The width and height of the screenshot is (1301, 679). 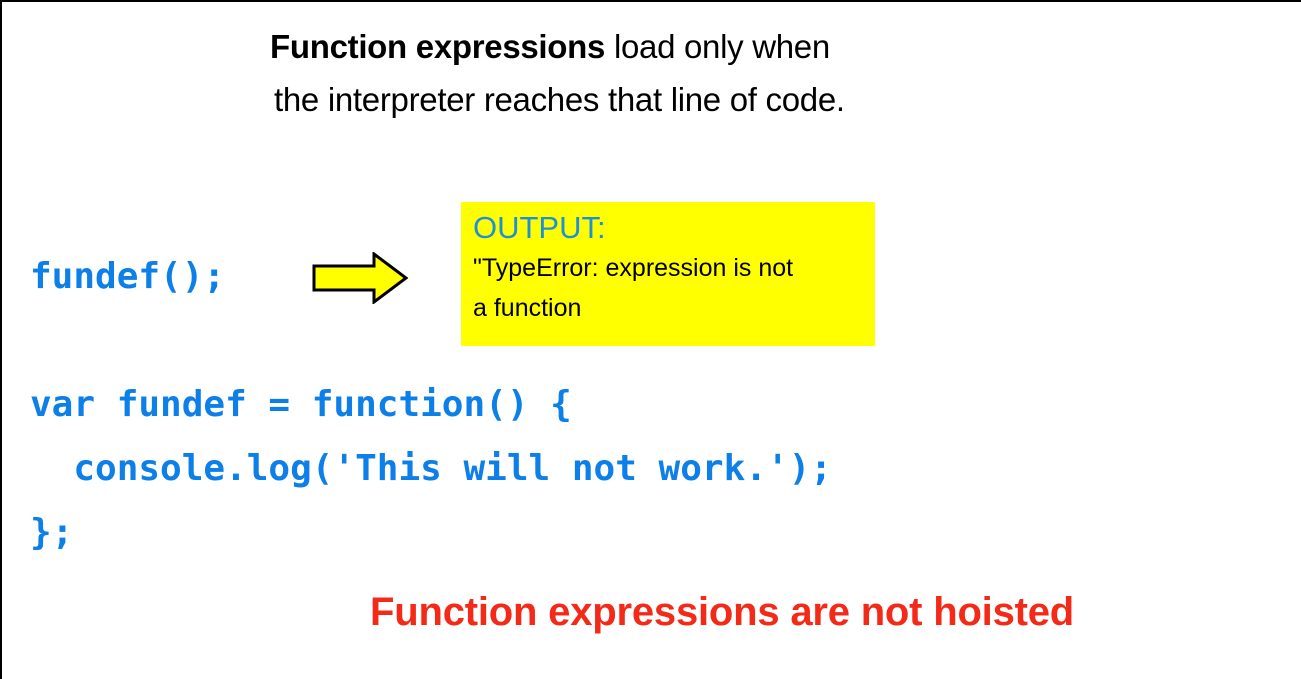 I want to click on right-arrow-icon, so click(x=360, y=278).